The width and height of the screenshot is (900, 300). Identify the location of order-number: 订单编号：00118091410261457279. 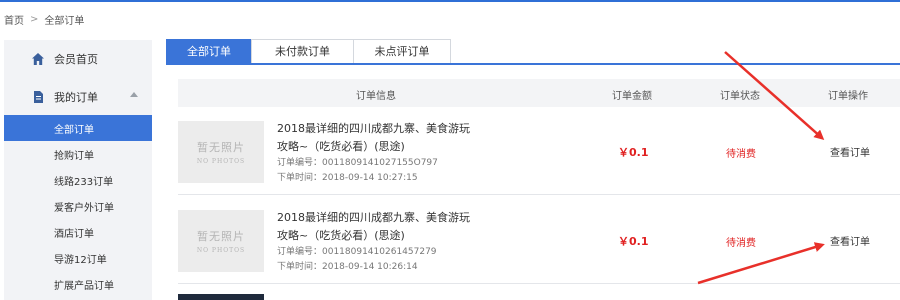
(357, 252).